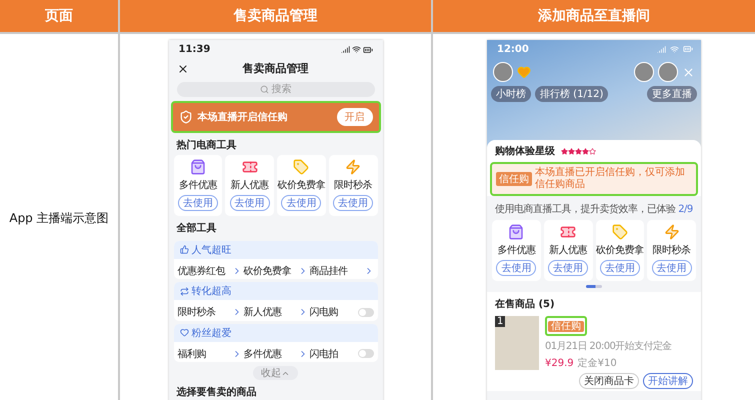 Image resolution: width=755 pixels, height=400 pixels. I want to click on section-title: 在售商品 (5), so click(525, 304).